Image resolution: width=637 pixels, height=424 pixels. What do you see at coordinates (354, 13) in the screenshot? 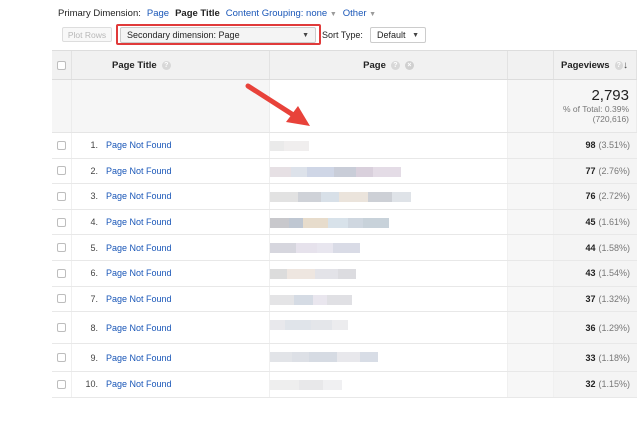
I see `other-label: Other` at bounding box center [354, 13].